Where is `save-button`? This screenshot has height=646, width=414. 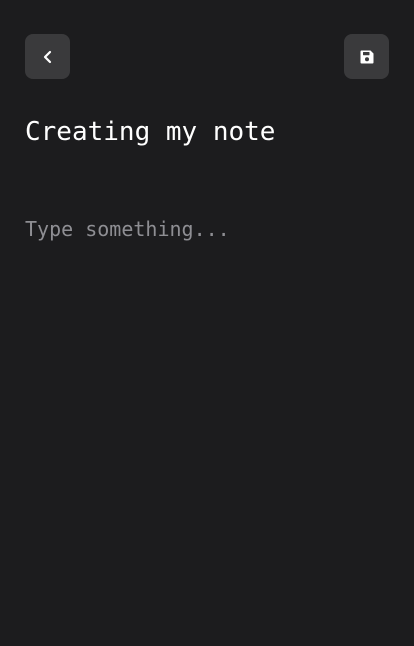
save-button is located at coordinates (366, 56).